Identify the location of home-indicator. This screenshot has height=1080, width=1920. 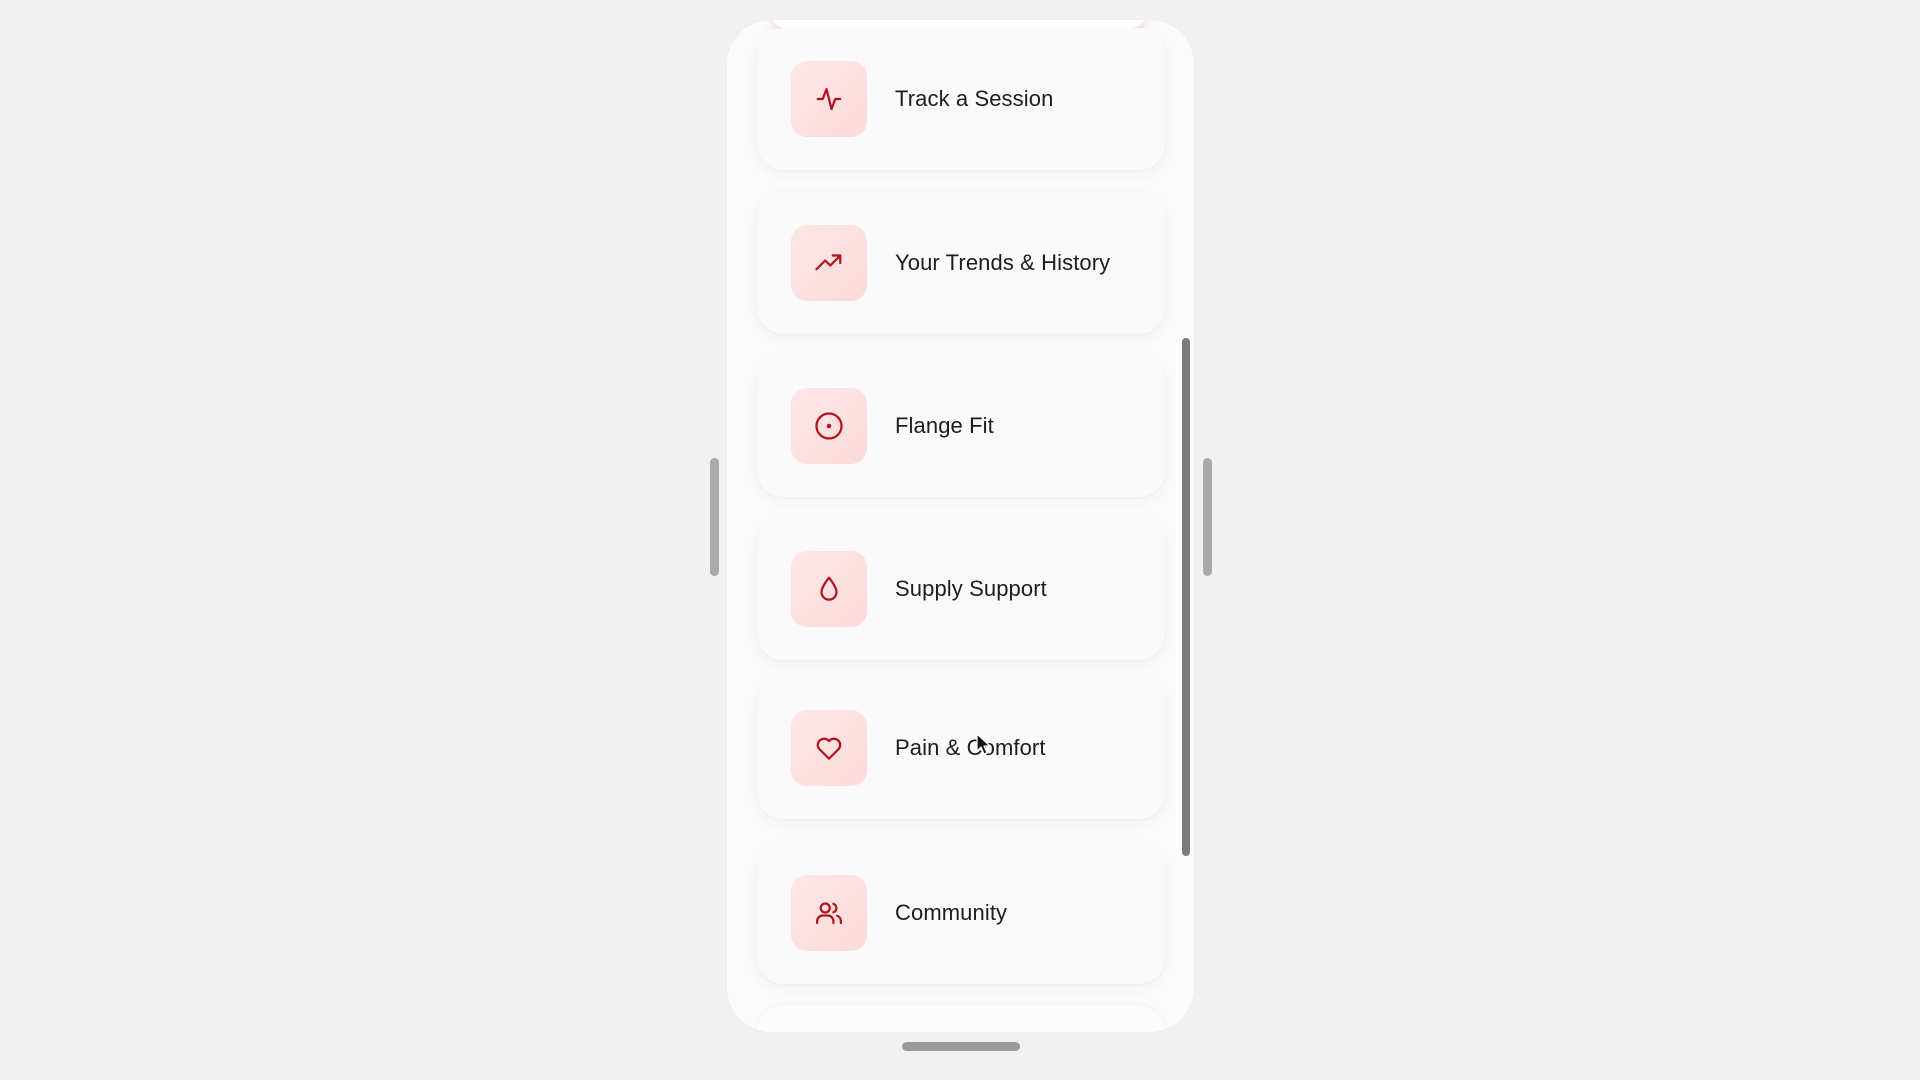
(961, 1046).